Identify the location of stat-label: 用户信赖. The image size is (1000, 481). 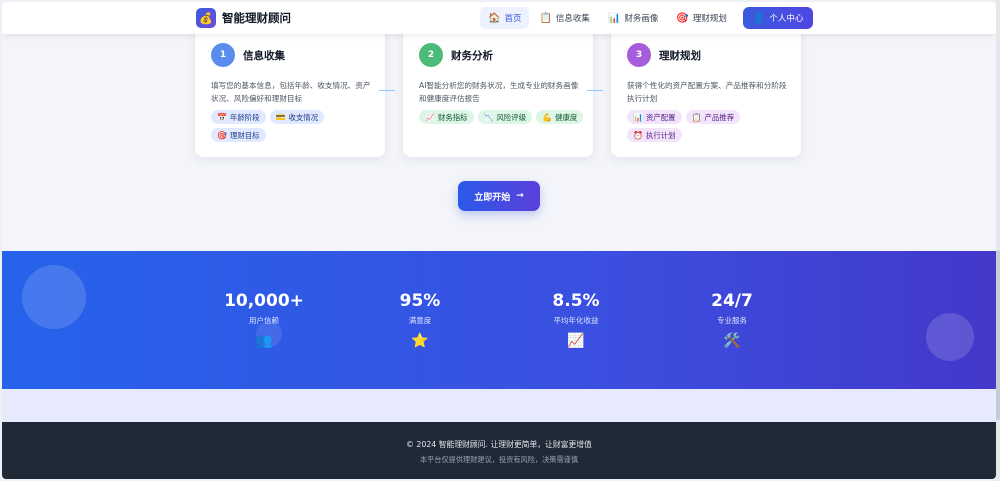
(264, 320).